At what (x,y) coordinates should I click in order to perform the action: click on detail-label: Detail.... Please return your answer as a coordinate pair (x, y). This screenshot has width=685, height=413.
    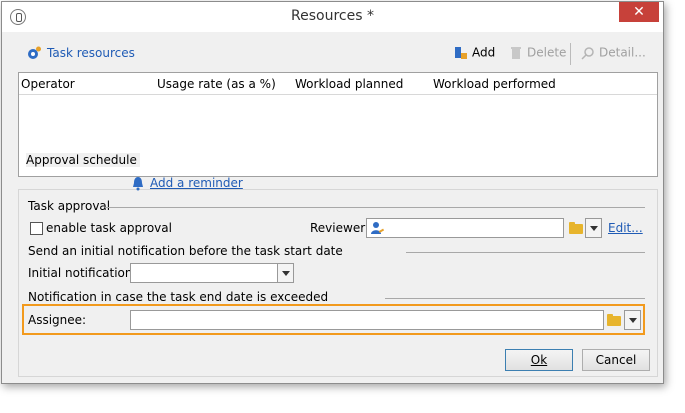
    Looking at the image, I should click on (622, 52).